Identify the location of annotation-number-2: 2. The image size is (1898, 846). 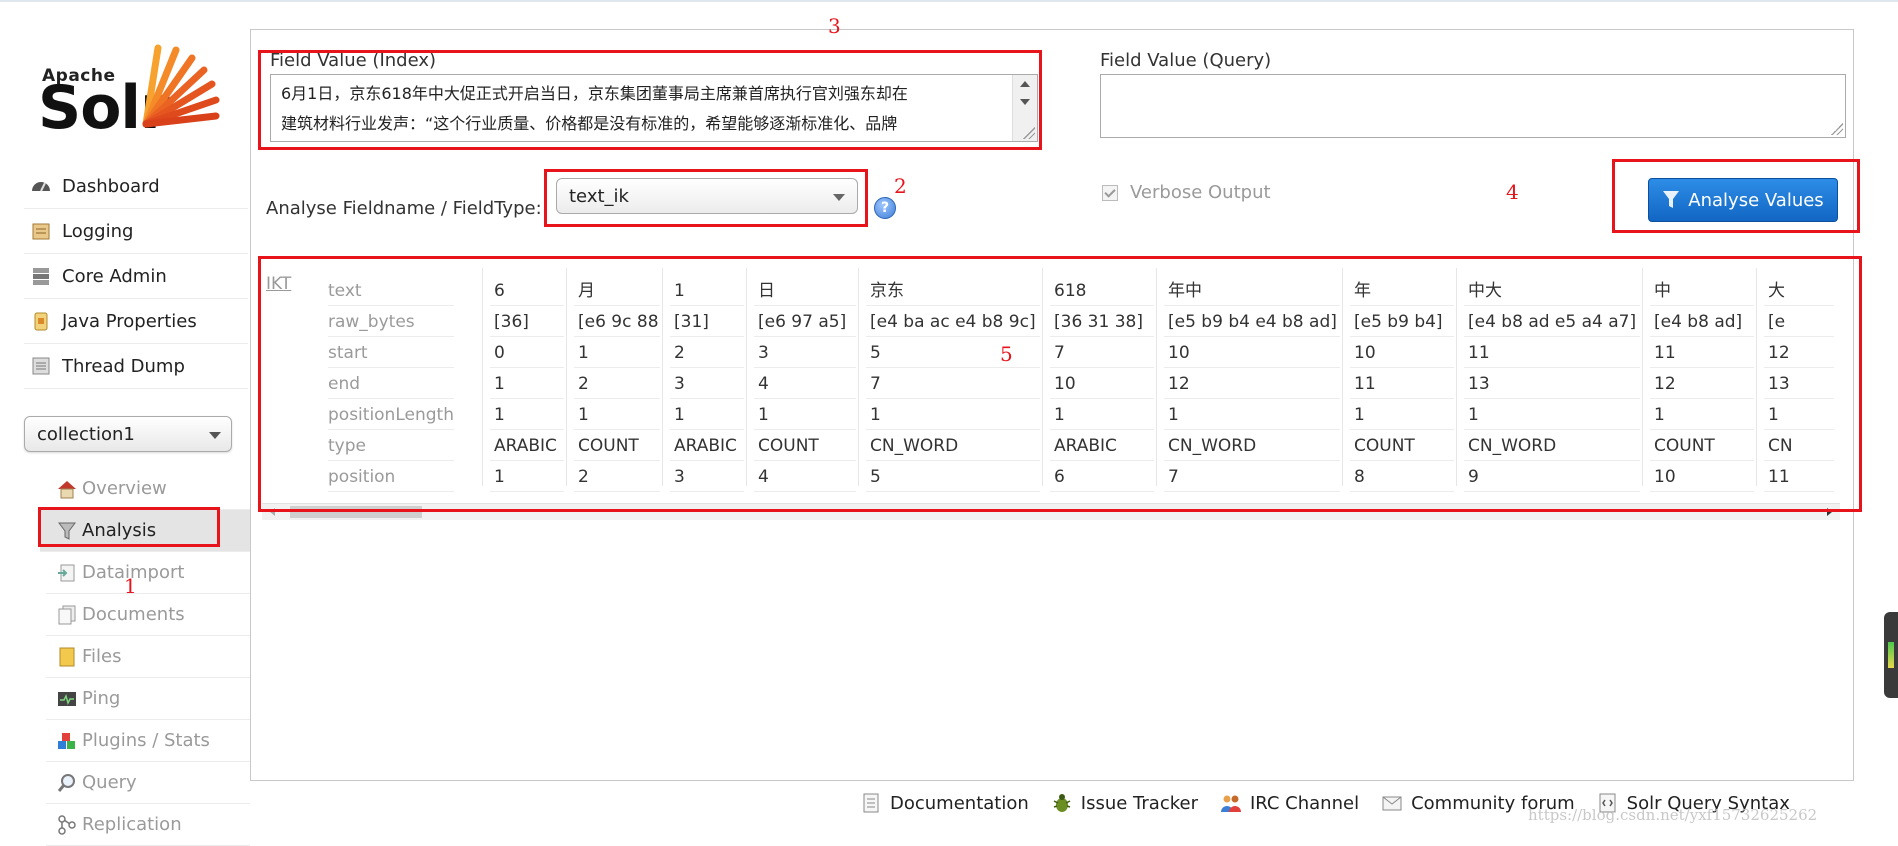
(900, 186).